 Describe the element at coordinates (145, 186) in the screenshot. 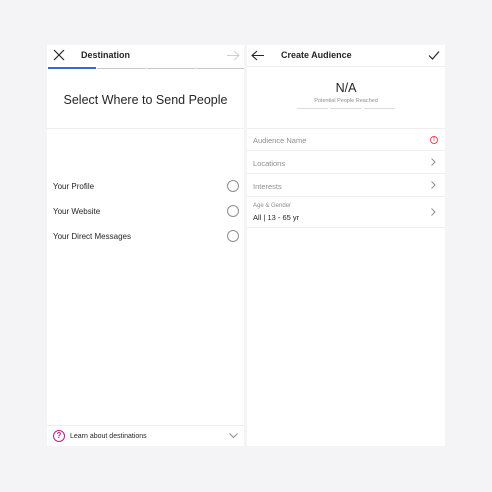

I see `destination-option-profile: Your Profile` at that location.